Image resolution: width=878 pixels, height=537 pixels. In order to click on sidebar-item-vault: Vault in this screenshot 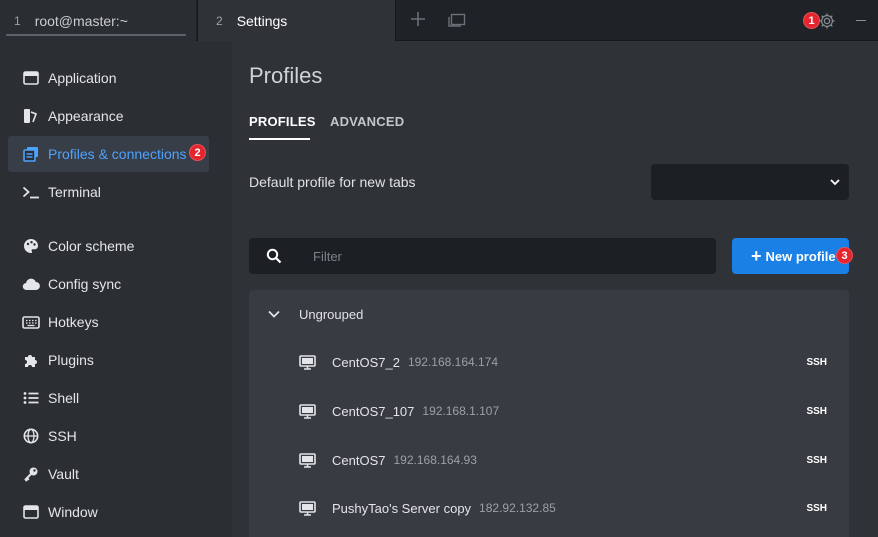, I will do `click(108, 474)`.